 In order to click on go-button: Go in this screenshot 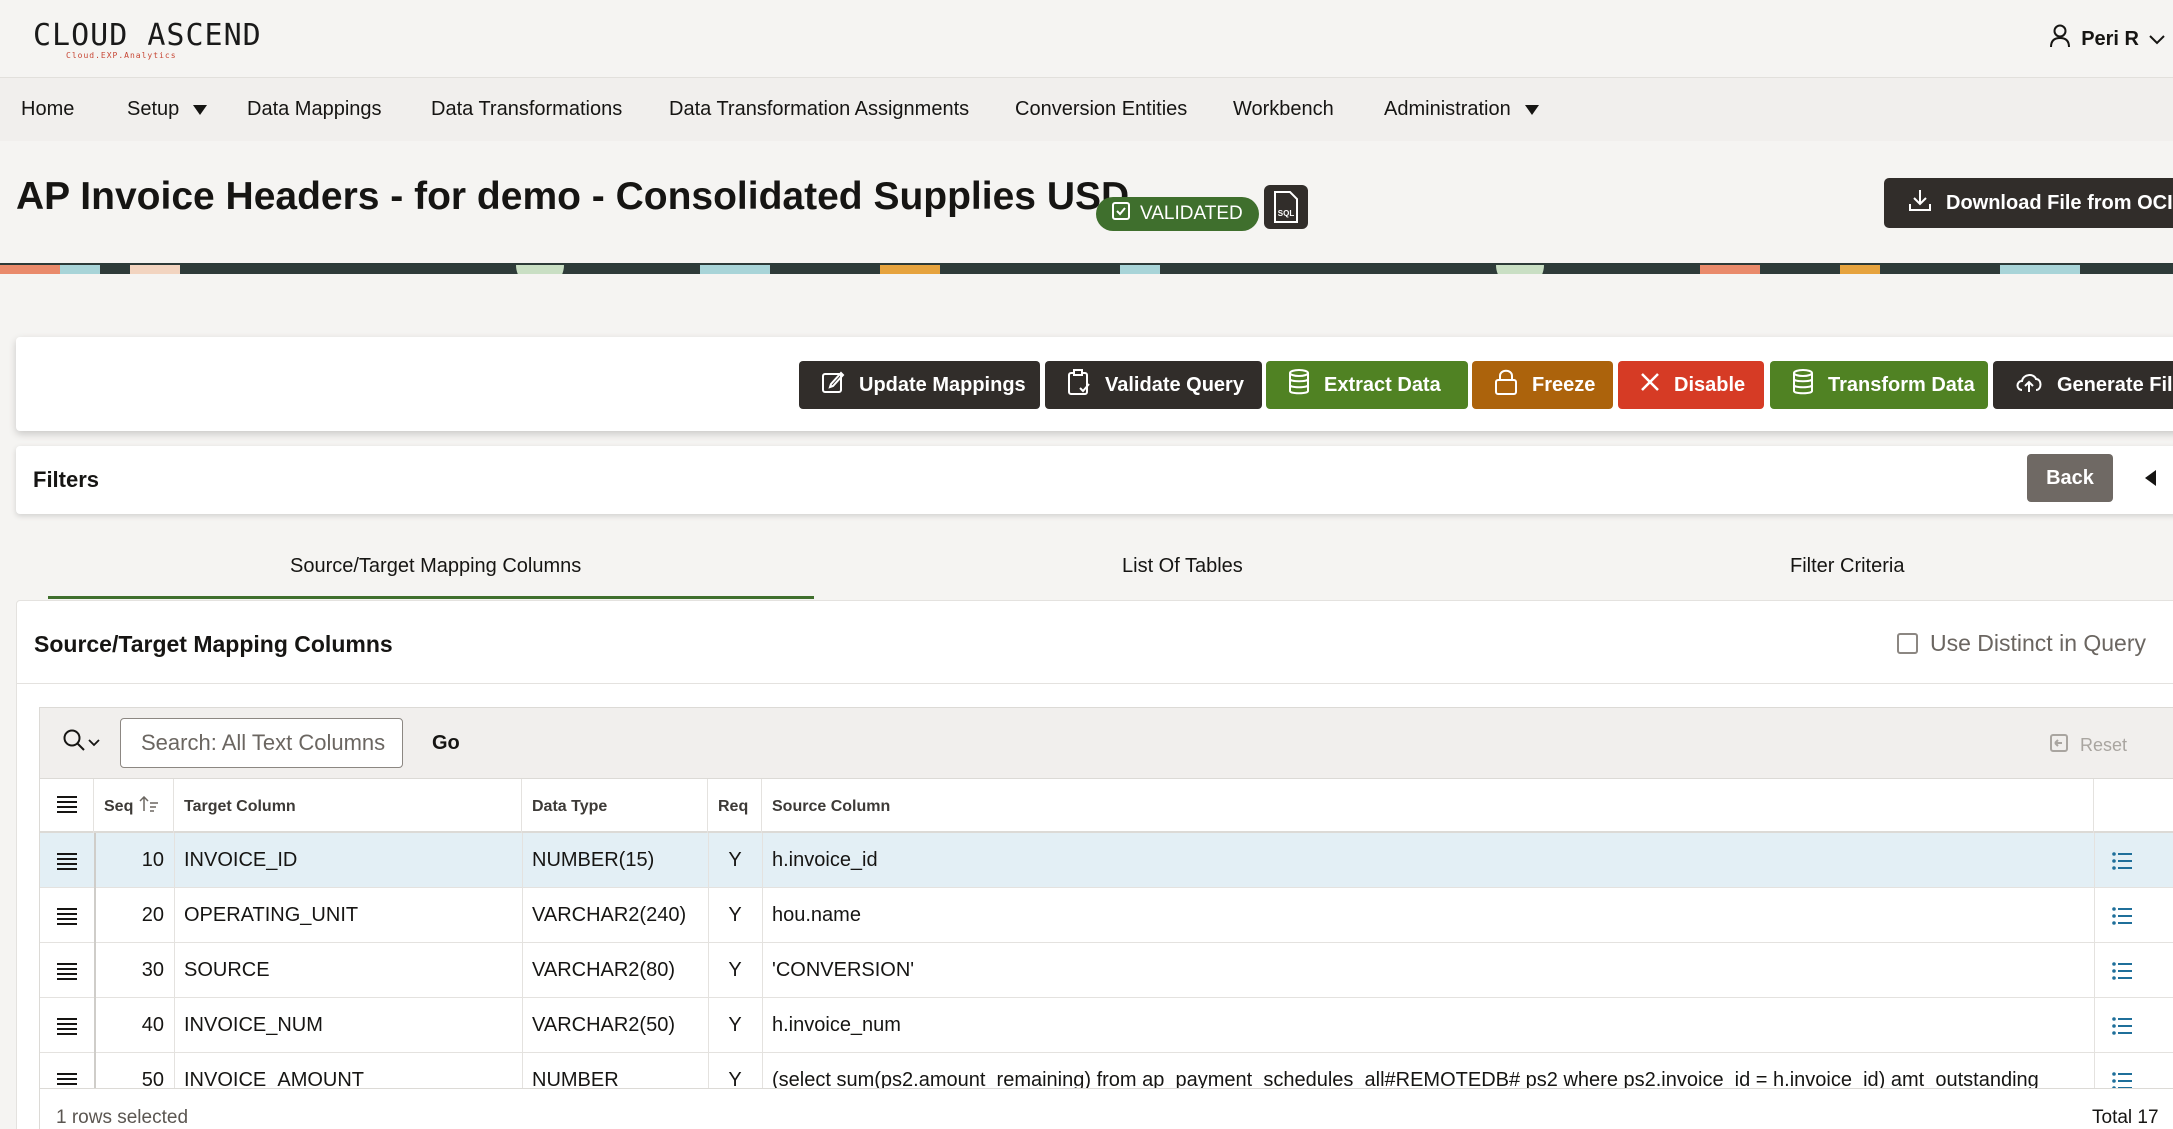, I will do `click(446, 743)`.